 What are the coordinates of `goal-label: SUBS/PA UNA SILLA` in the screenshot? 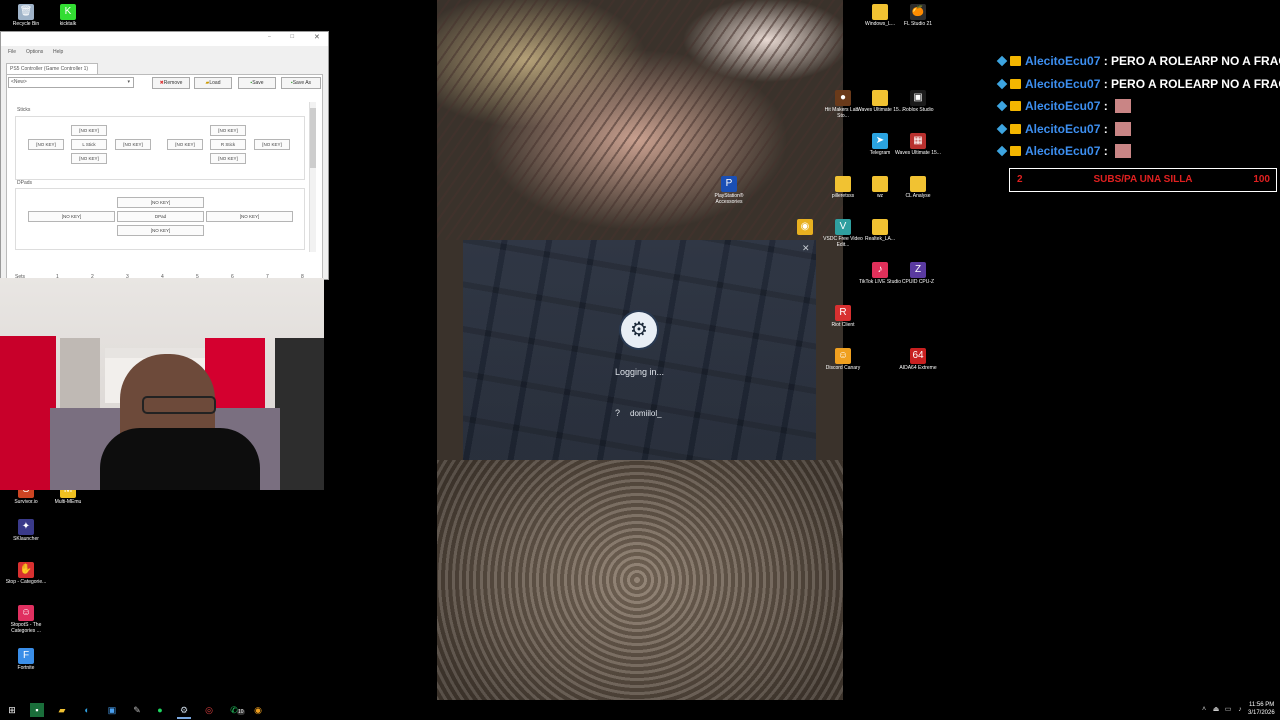 It's located at (1143, 179).